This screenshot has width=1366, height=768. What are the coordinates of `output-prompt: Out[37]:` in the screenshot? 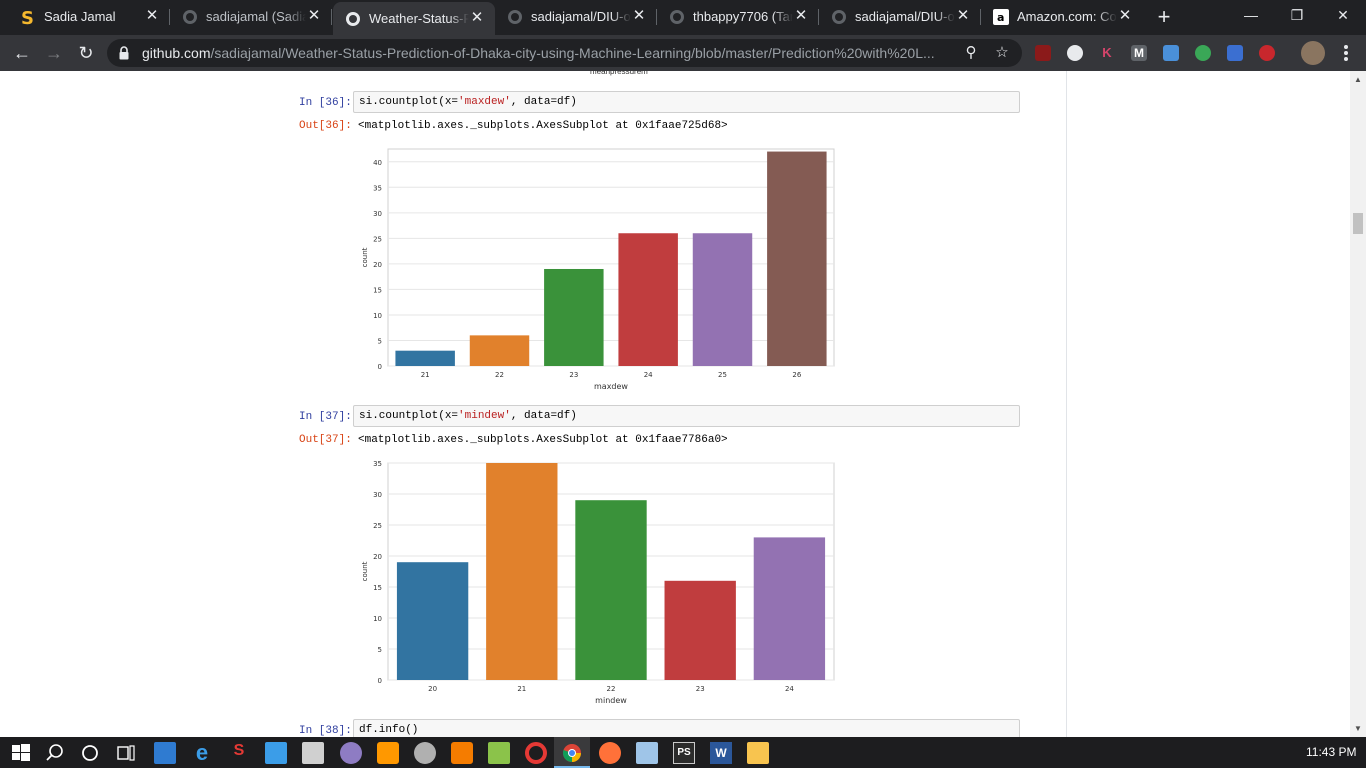 It's located at (325, 440).